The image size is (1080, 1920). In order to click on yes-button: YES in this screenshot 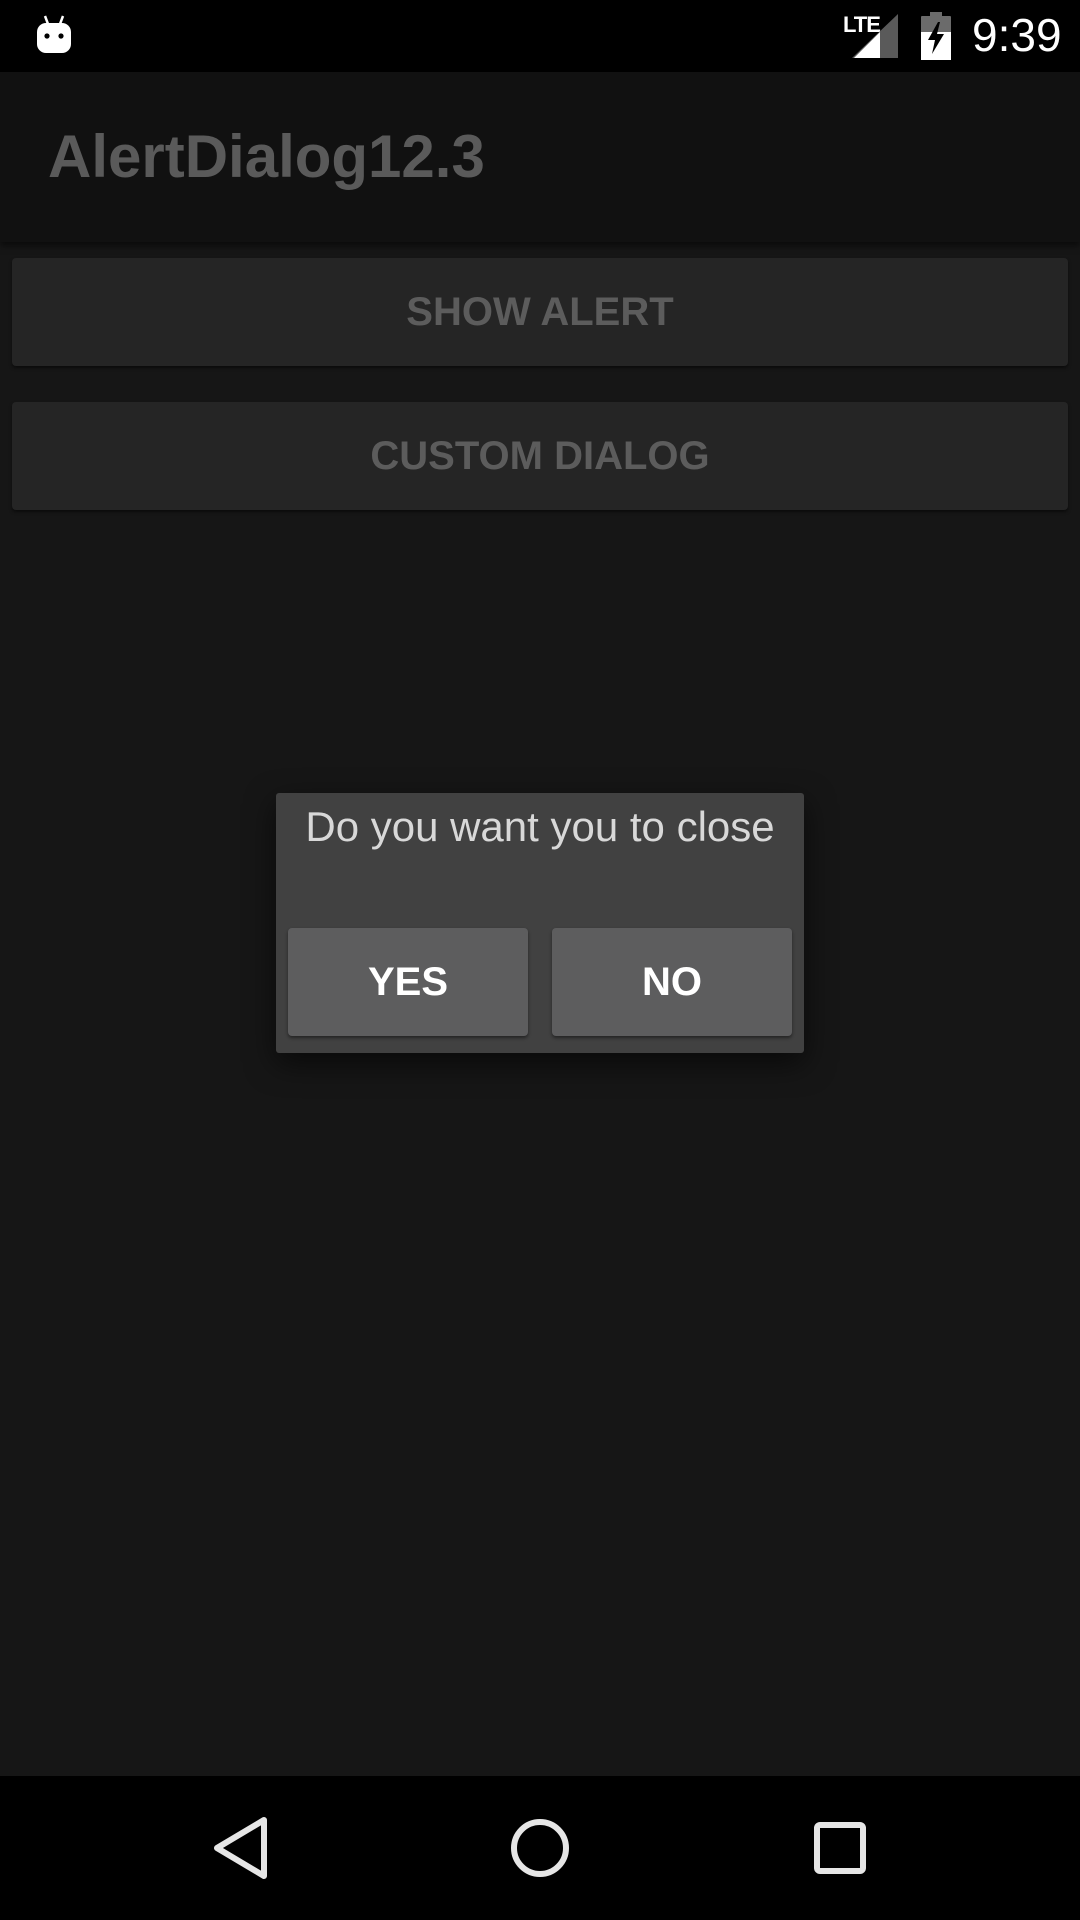, I will do `click(408, 982)`.